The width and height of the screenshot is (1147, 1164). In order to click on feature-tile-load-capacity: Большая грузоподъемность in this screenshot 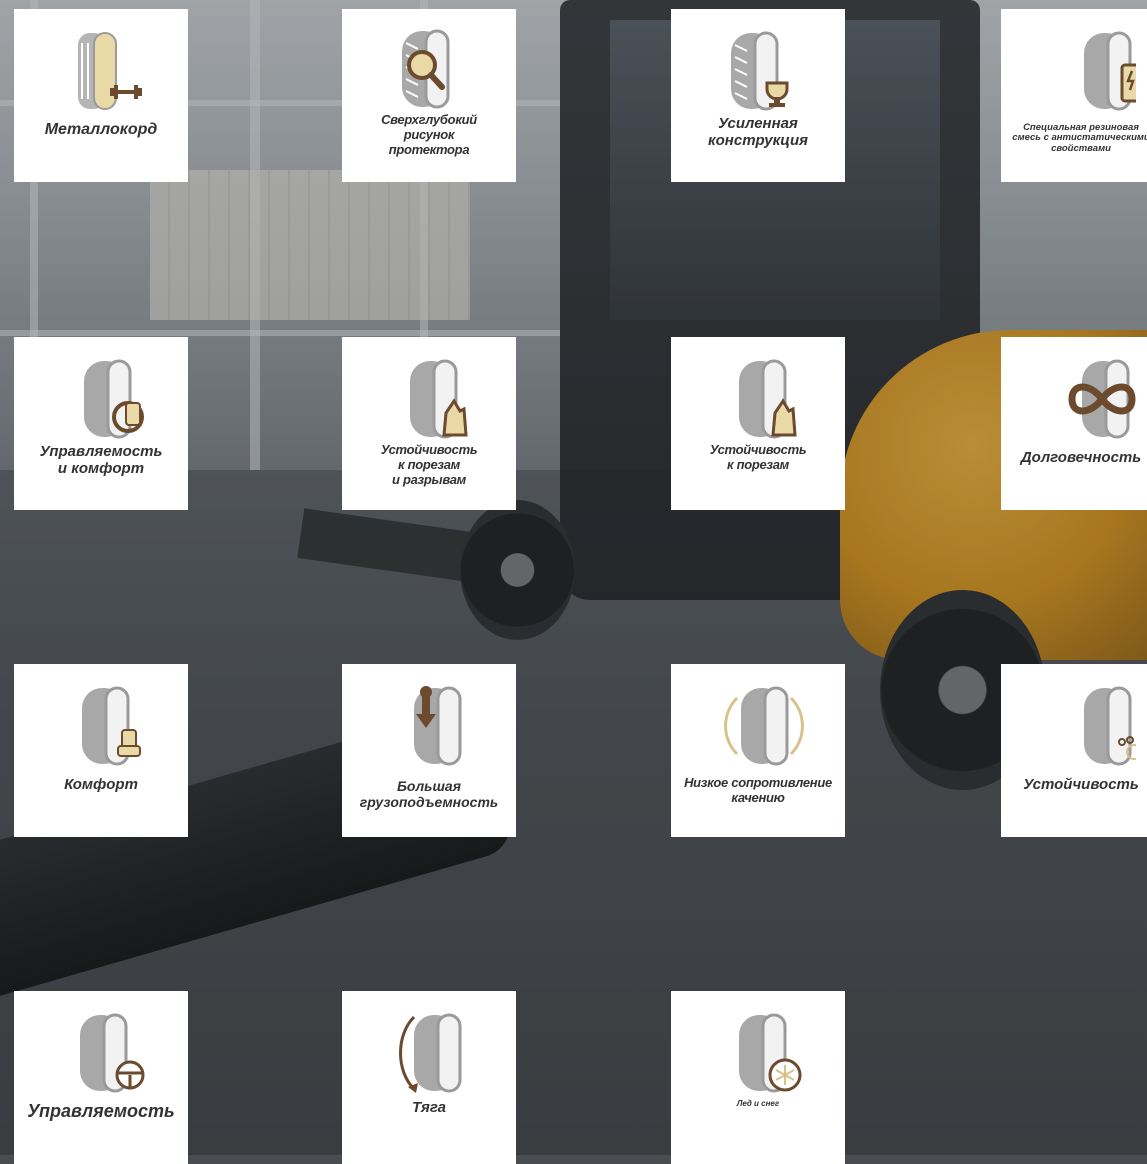, I will do `click(429, 750)`.